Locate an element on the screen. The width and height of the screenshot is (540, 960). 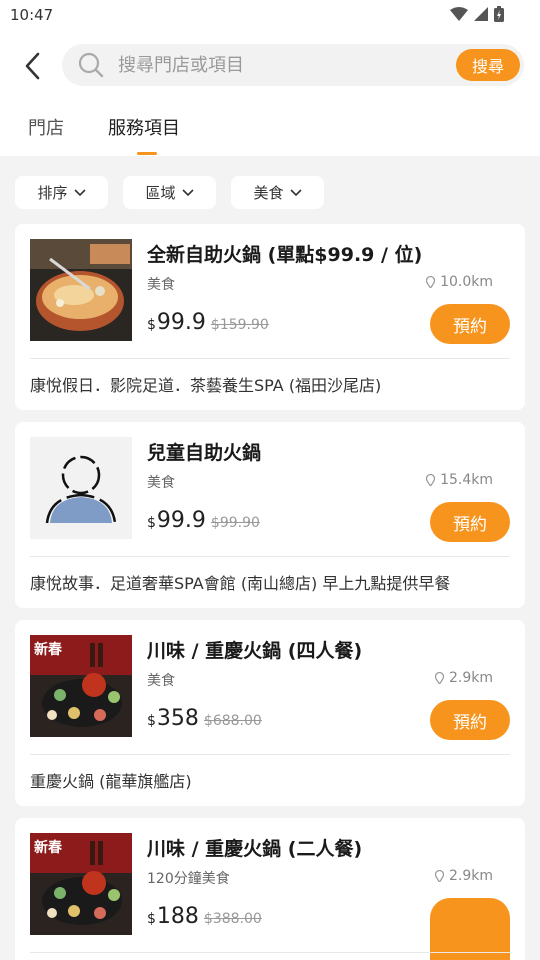
price-row: $ 99.9 $159.90 is located at coordinates (208, 322).